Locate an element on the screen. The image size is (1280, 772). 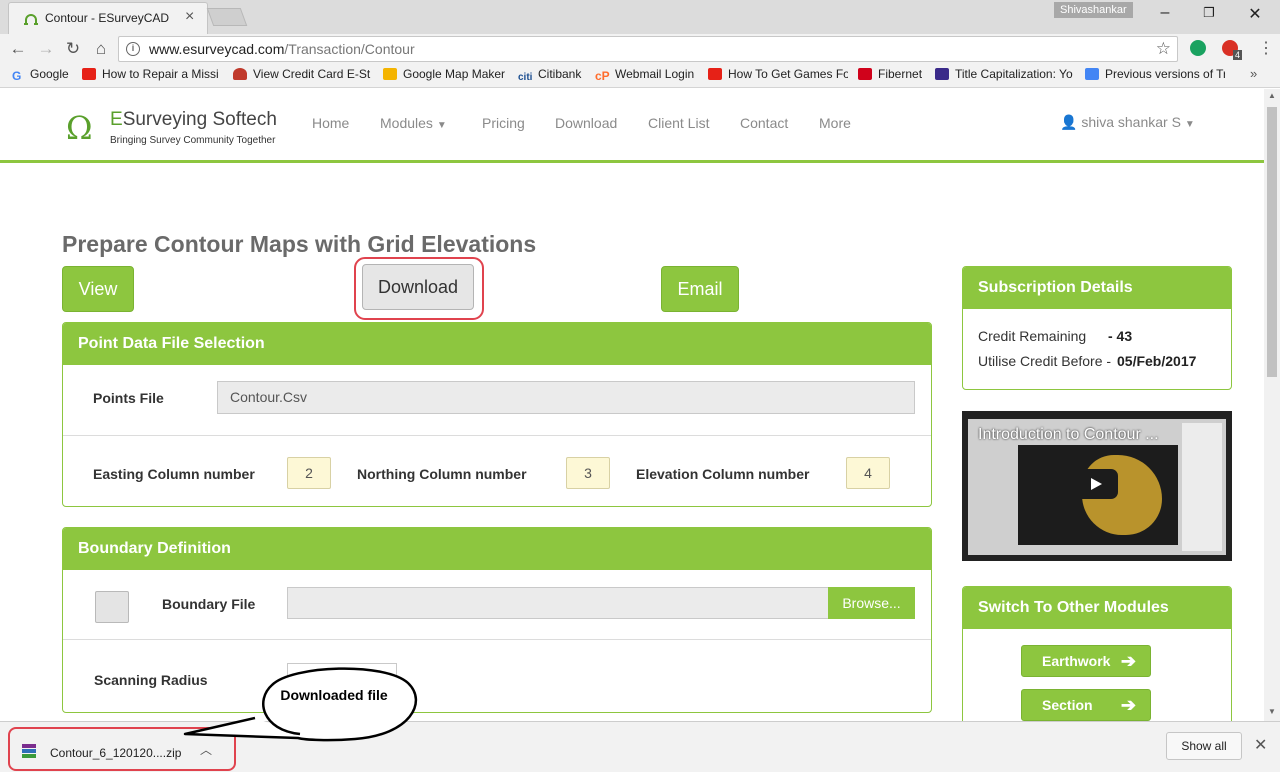
bookmark-title-capitalization: Title Capitalization: Yo is located at coordinates (1005, 74).